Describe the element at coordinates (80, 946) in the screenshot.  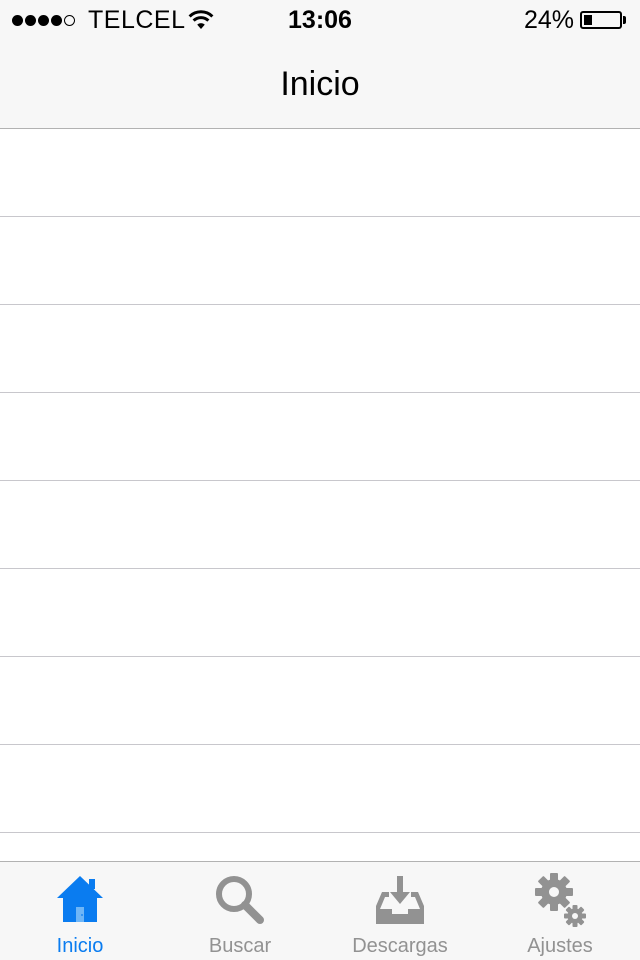
I see `tab-label-inicio: Inicio` at that location.